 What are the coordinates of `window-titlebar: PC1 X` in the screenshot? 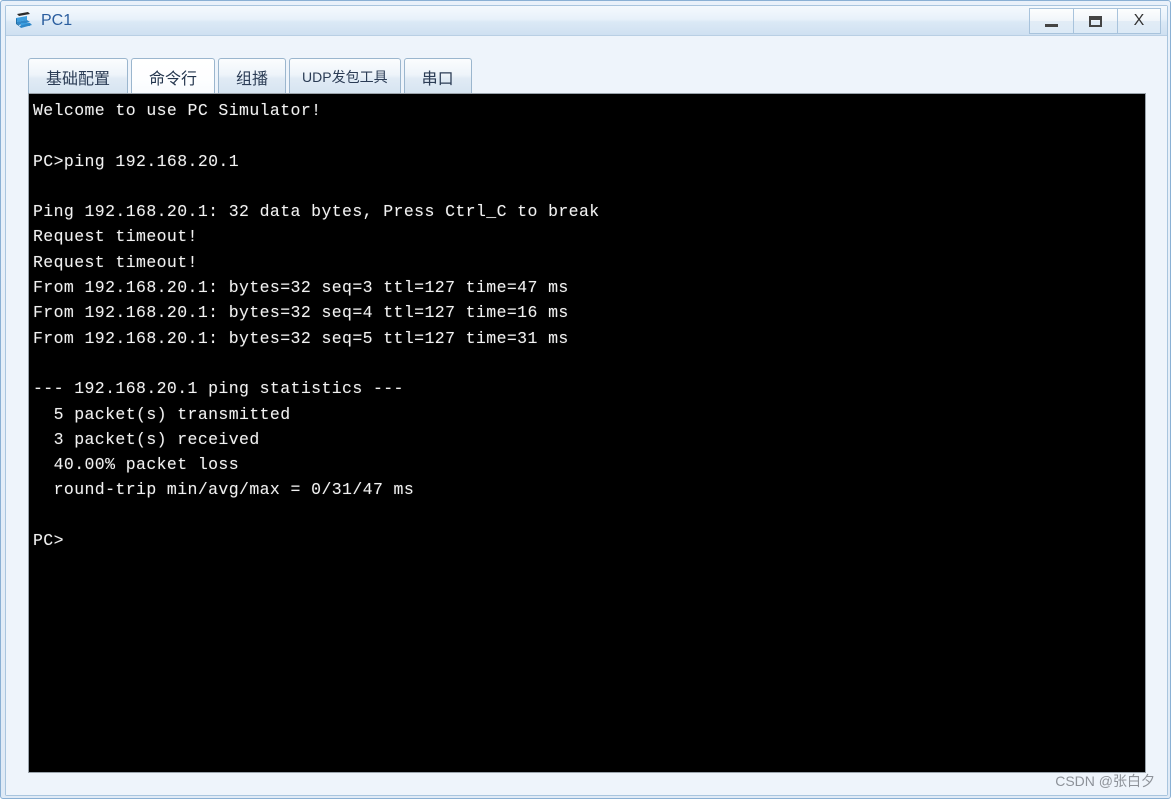 It's located at (586, 21).